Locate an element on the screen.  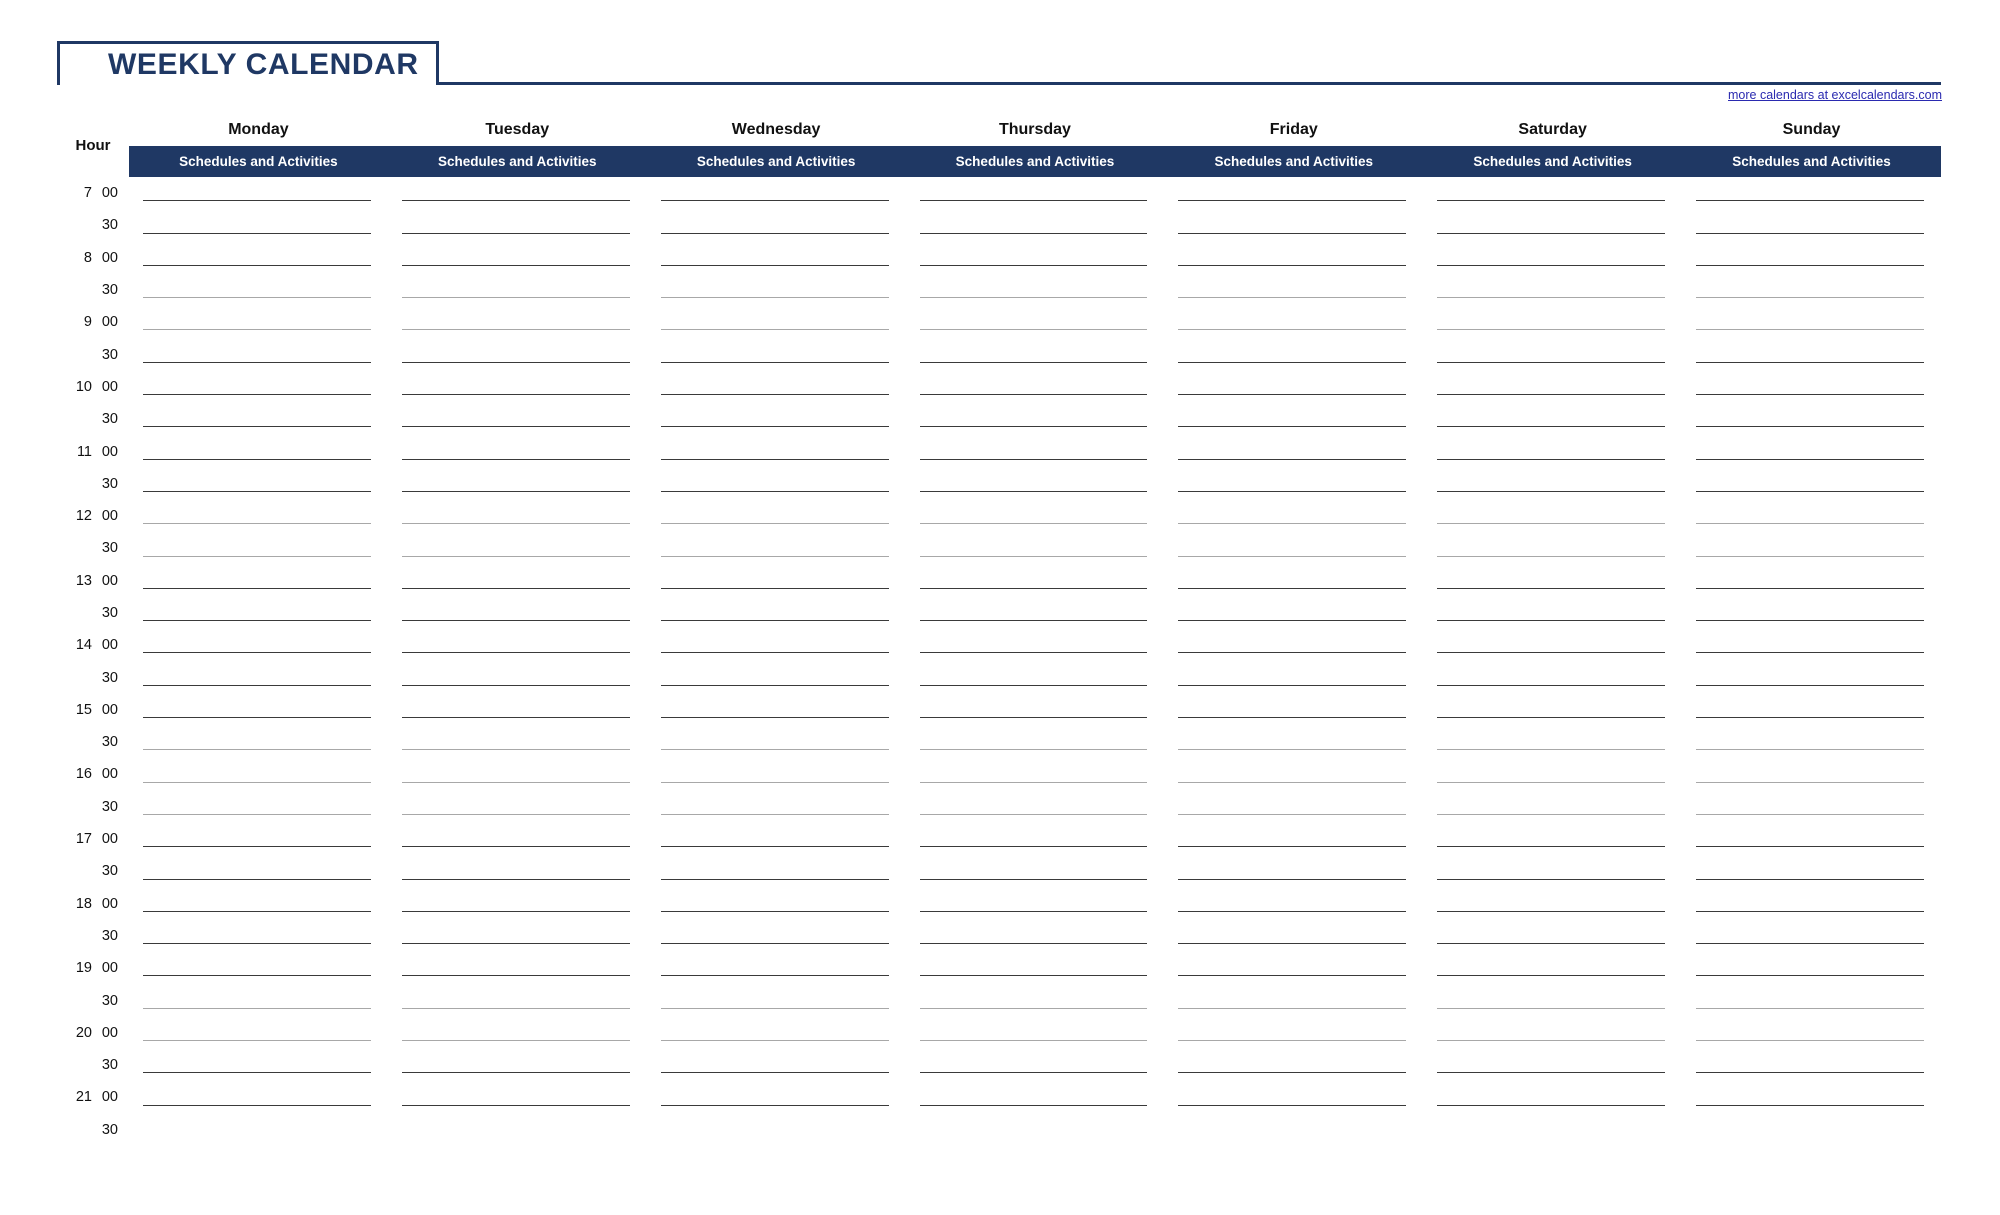
slot-cell-tuesday-2000 is located at coordinates (517, 1033).